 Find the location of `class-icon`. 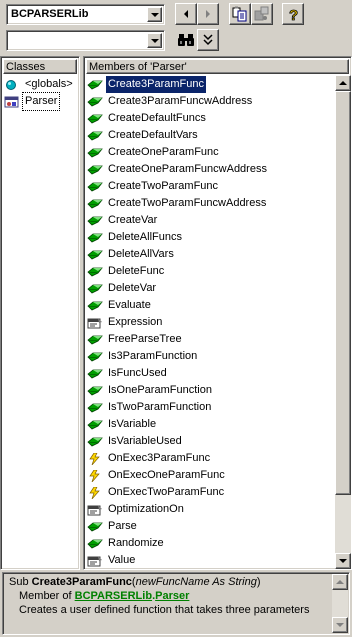

class-icon is located at coordinates (12, 102).